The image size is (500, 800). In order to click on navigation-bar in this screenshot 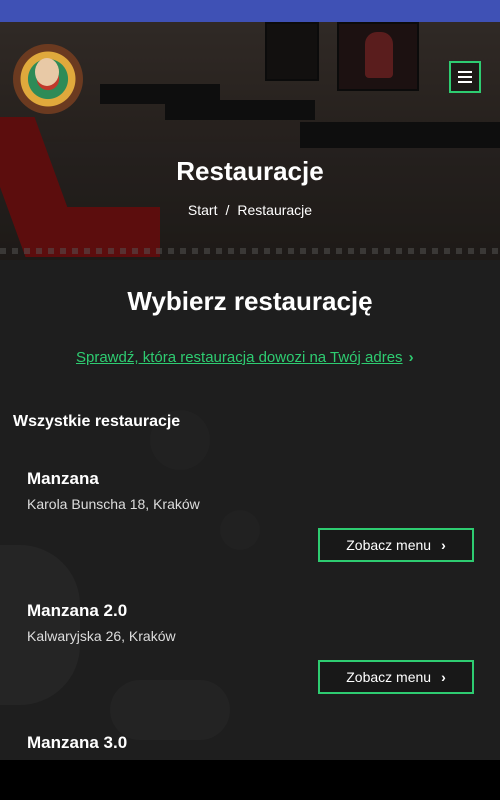, I will do `click(250, 780)`.